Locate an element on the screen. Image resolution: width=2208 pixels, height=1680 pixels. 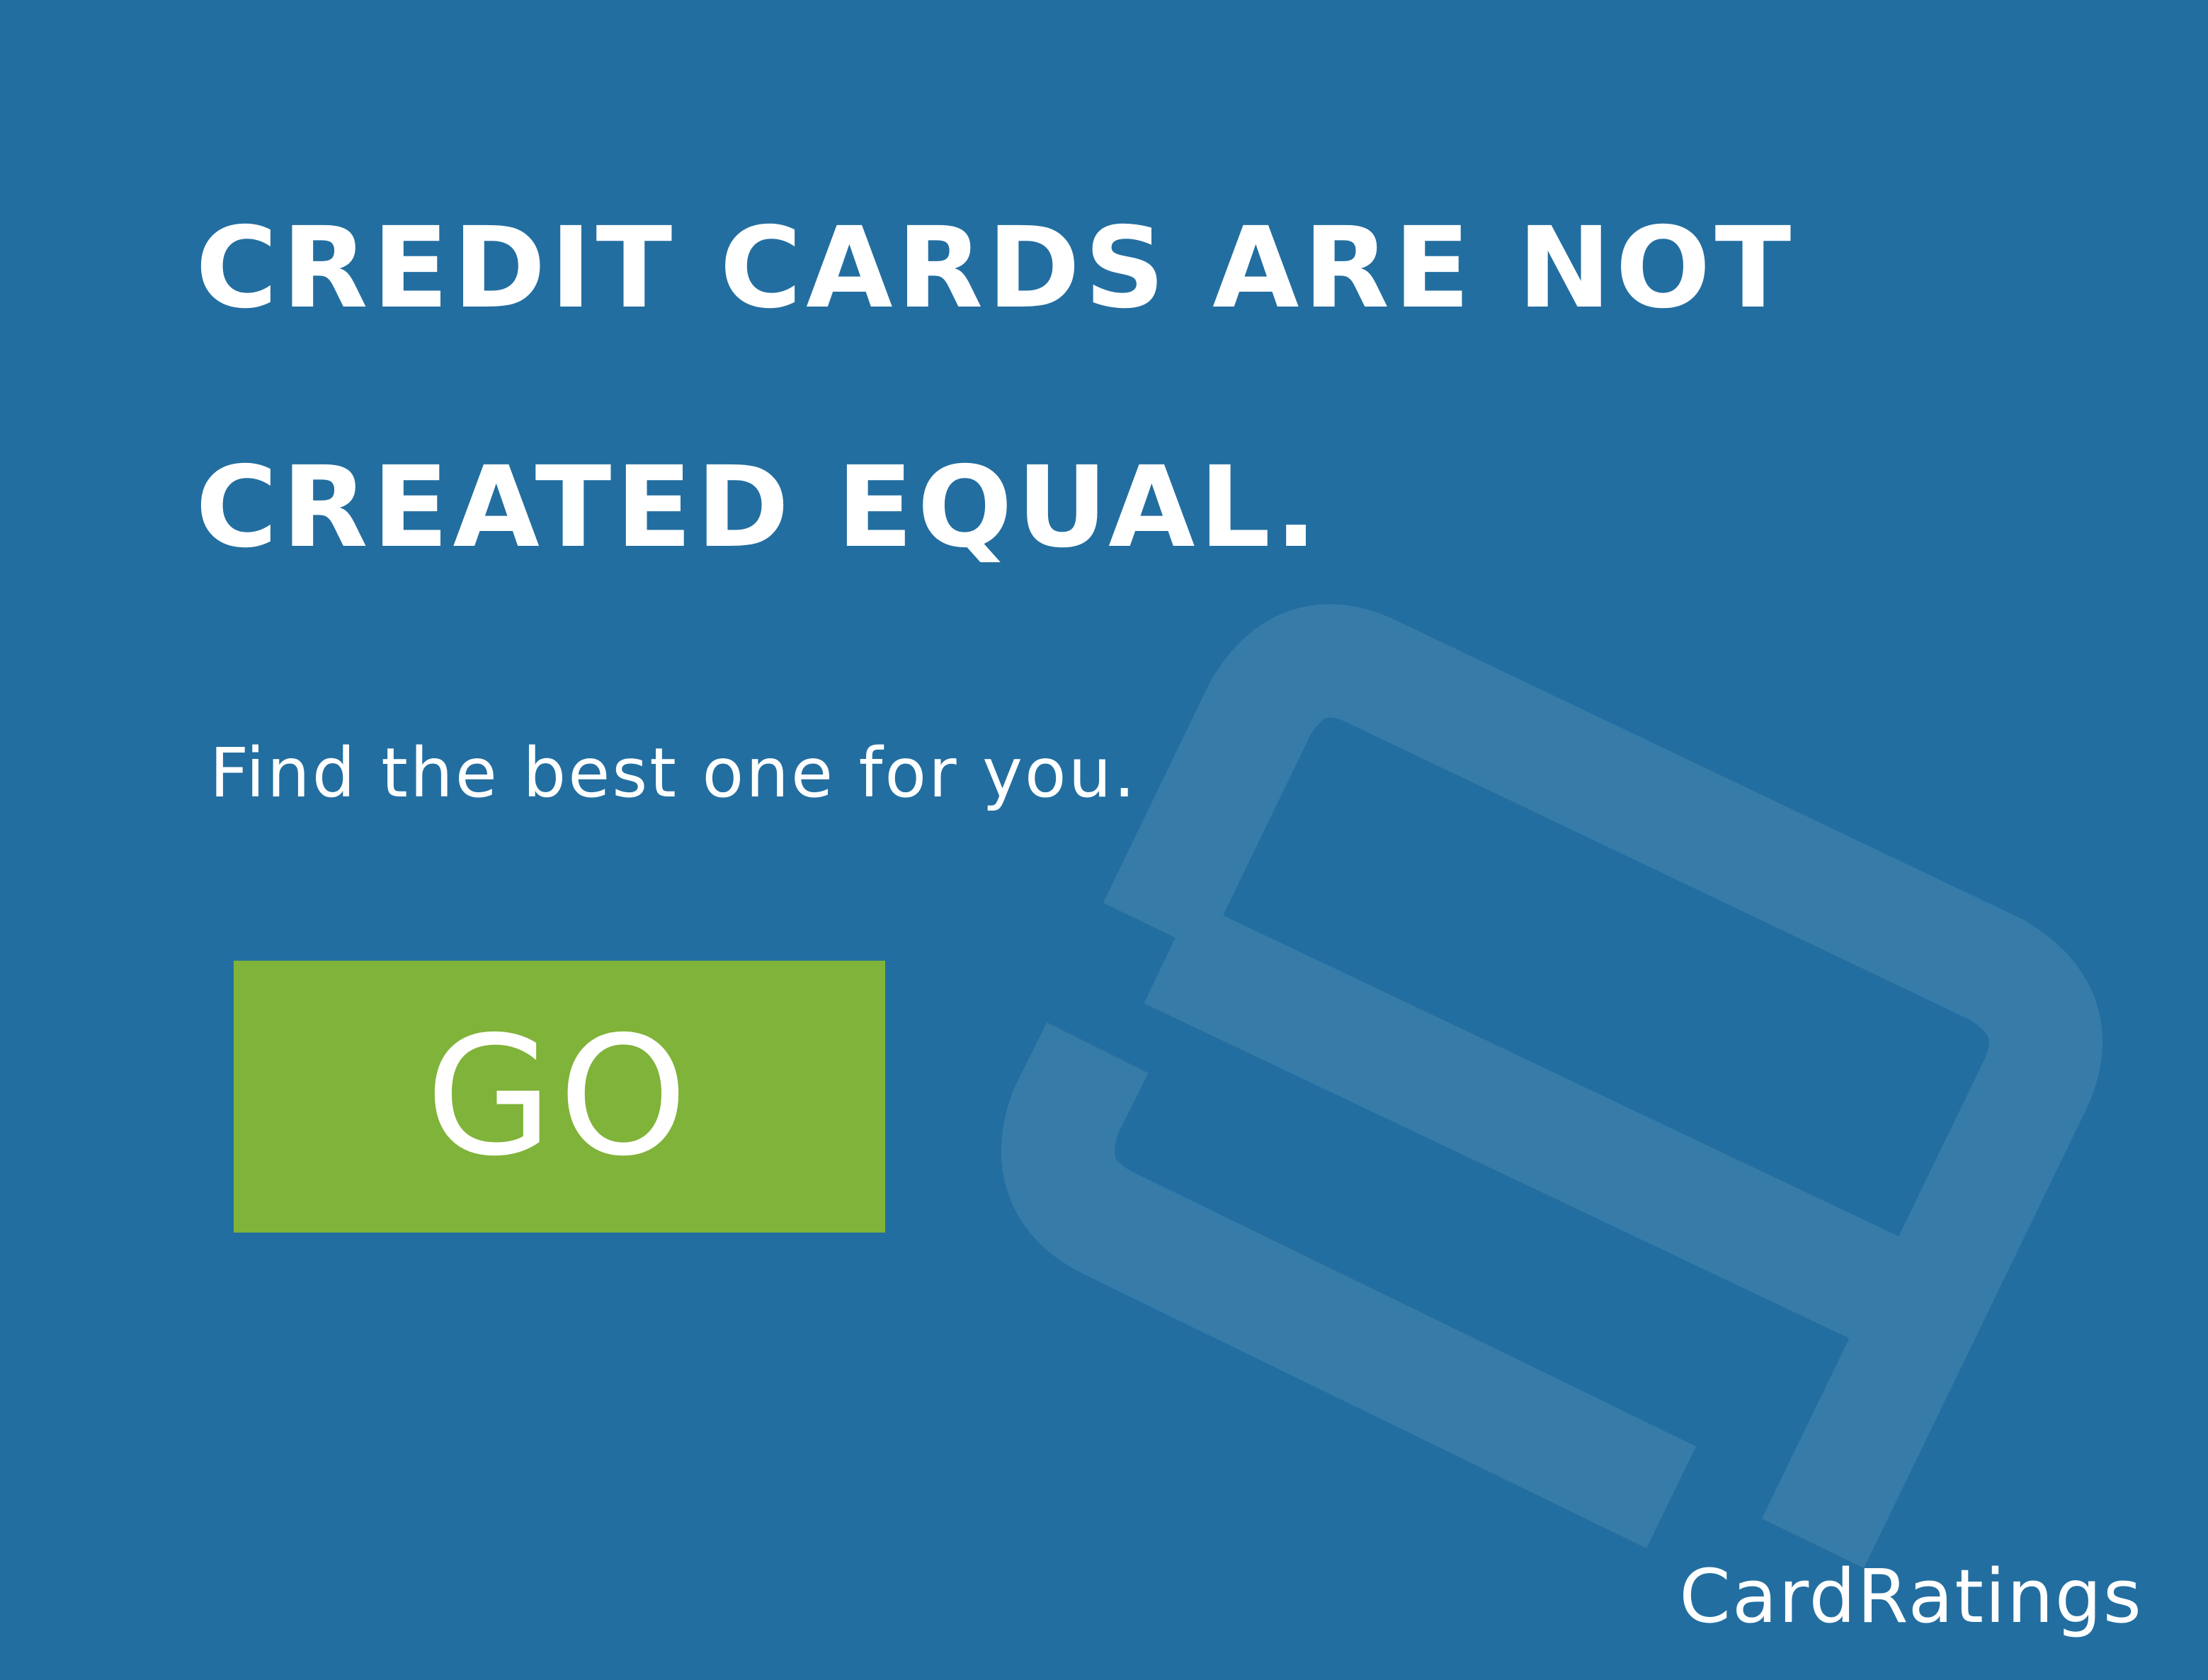
go-button: GO is located at coordinates (560, 1097).